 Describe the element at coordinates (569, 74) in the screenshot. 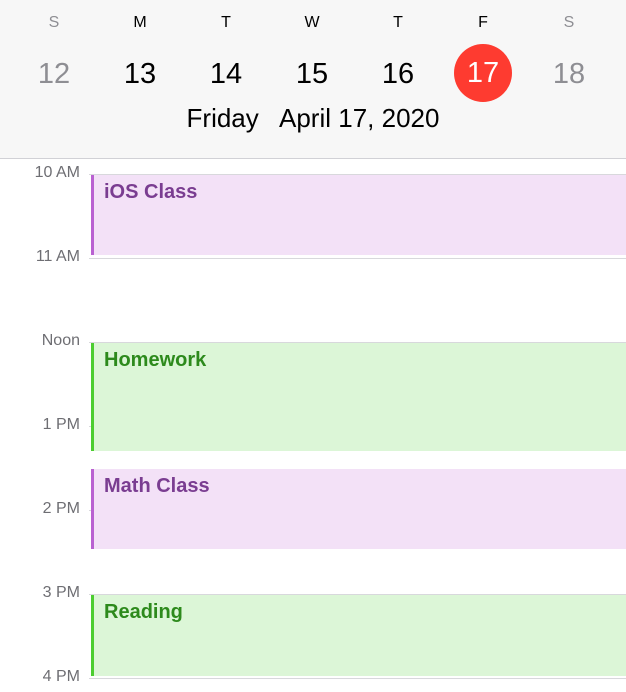

I see `day-18: 18` at that location.